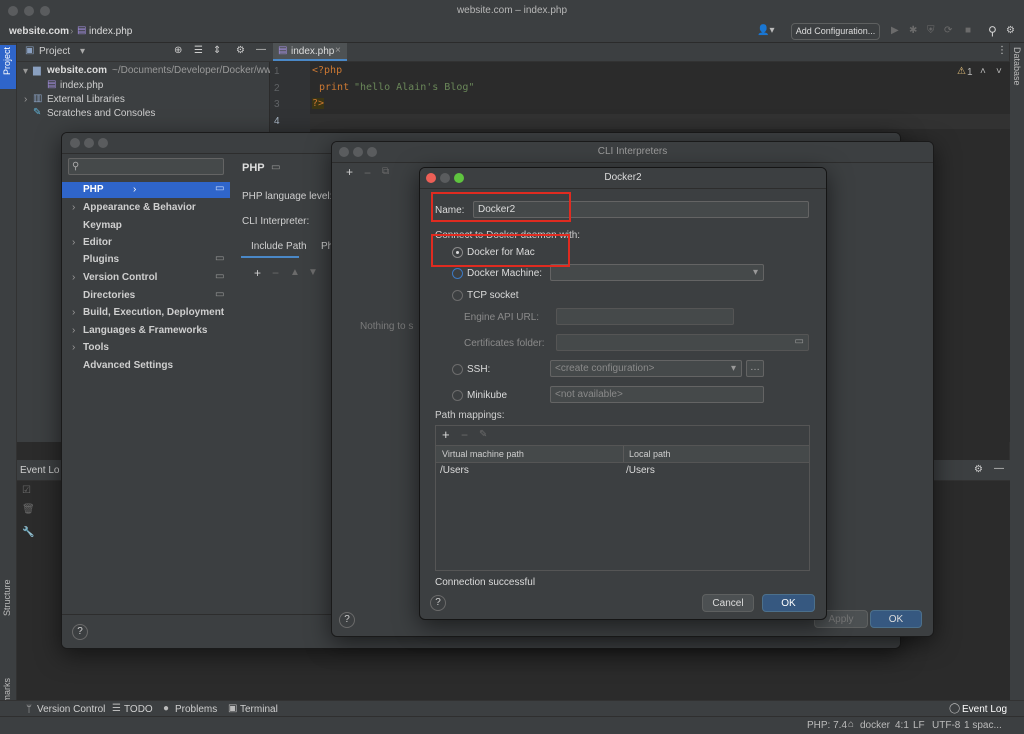  I want to click on radio-docker-machine, so click(457, 273).